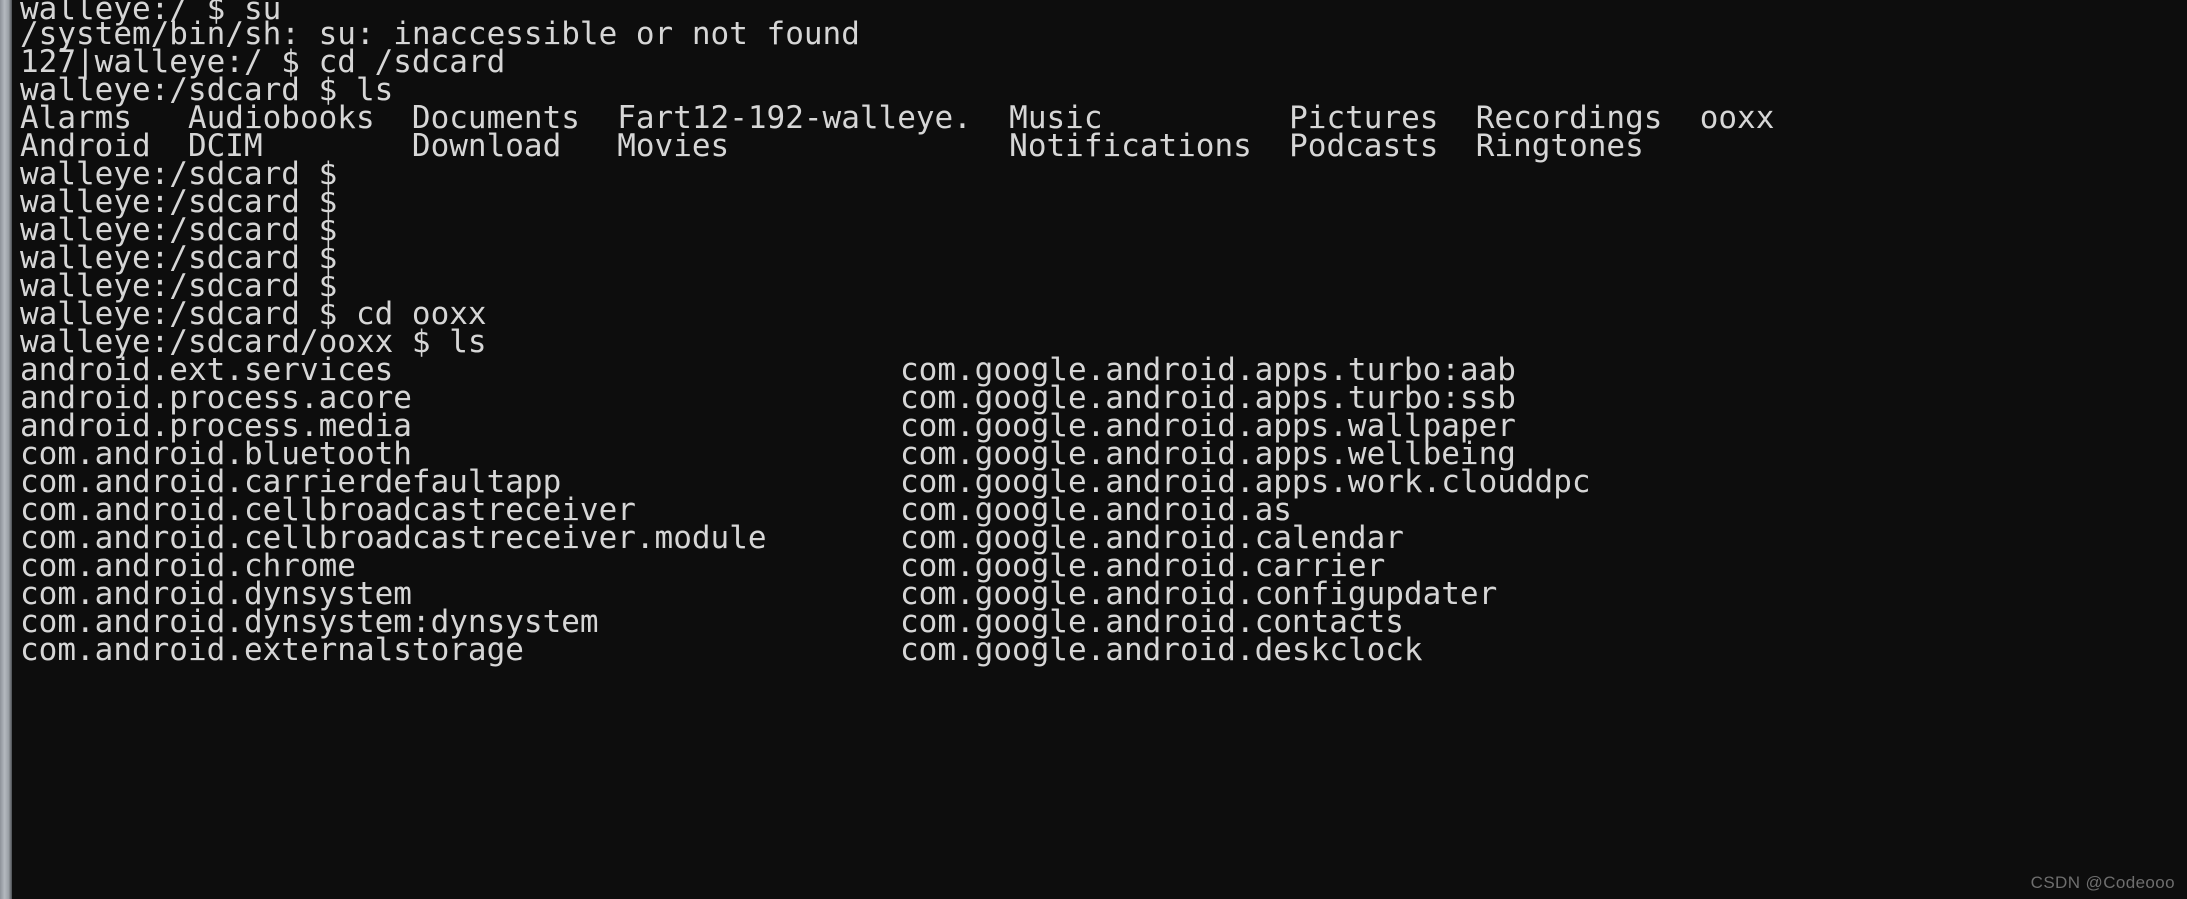 Image resolution: width=2187 pixels, height=899 pixels. I want to click on watermark-label: CSDN @Codeooo, so click(2102, 882).